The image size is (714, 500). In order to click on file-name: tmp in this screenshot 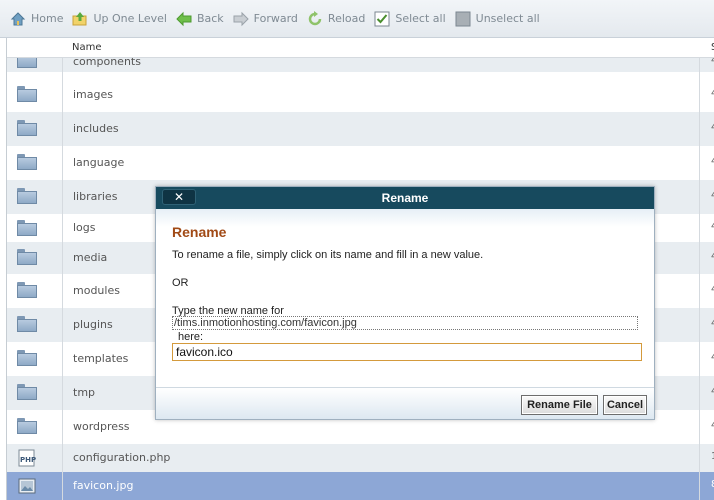, I will do `click(84, 392)`.